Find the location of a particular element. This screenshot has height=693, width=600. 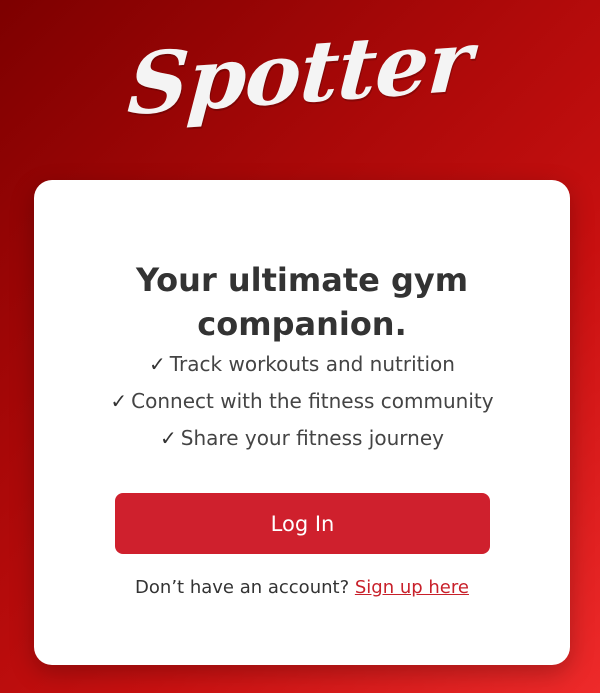

feature-item: ✓ Connect with the fitness community is located at coordinates (302, 401).